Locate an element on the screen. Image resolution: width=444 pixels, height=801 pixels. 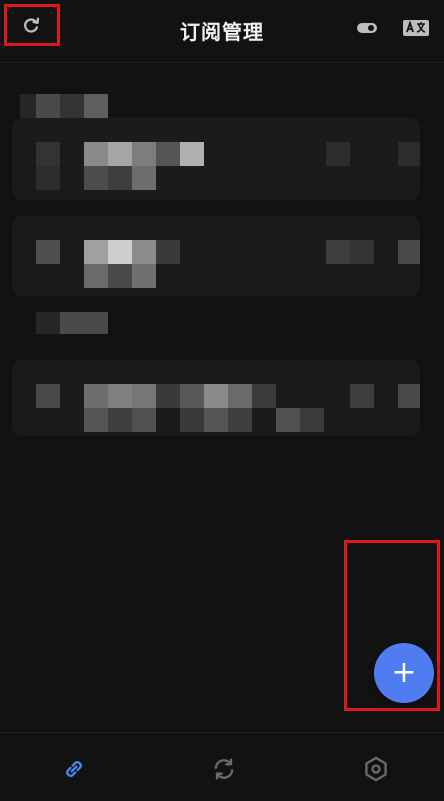
link-icon is located at coordinates (74, 769).